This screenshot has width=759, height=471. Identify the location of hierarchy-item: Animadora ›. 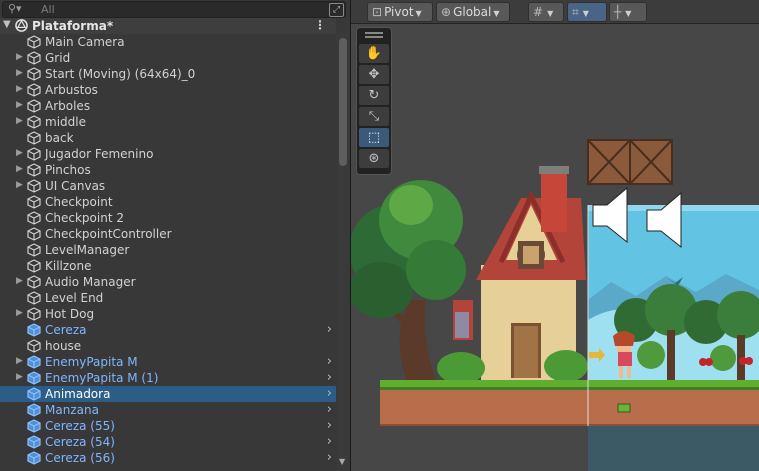
(168, 394).